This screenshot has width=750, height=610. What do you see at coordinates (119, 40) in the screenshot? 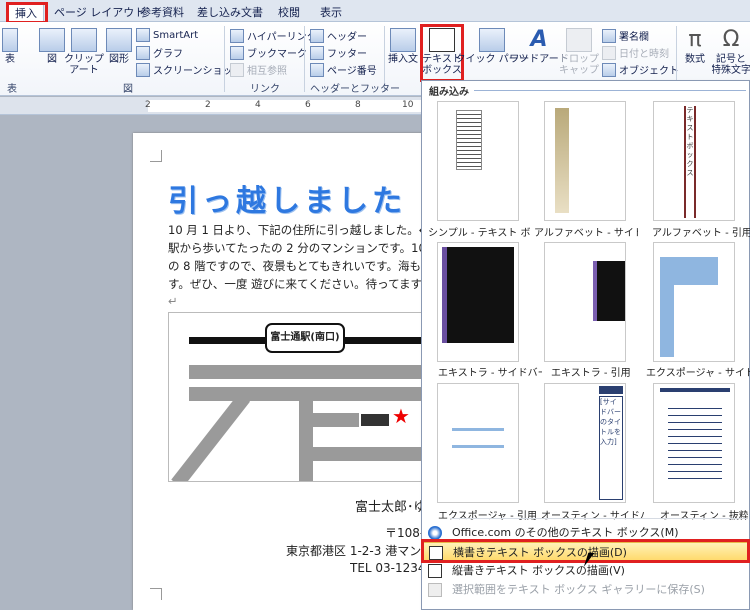
I see `shapes-icon` at bounding box center [119, 40].